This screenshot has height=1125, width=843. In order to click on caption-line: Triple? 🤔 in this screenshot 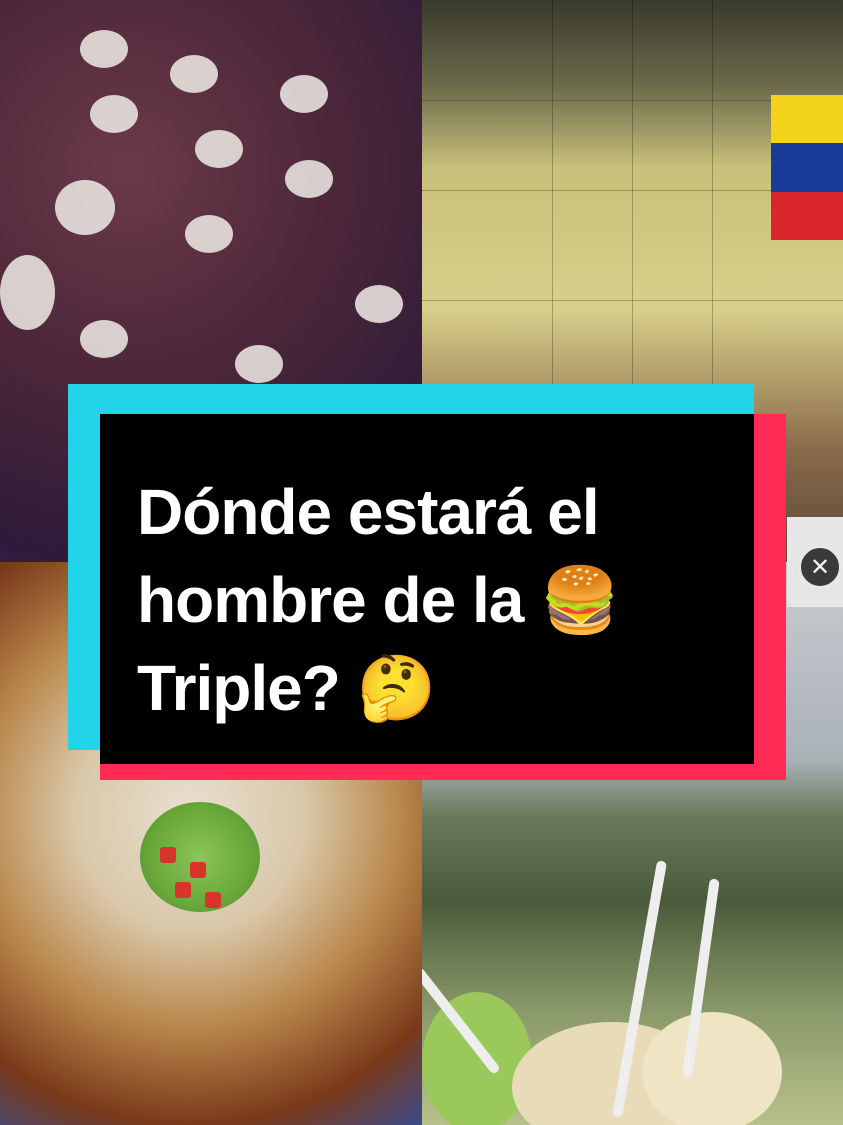, I will do `click(286, 688)`.